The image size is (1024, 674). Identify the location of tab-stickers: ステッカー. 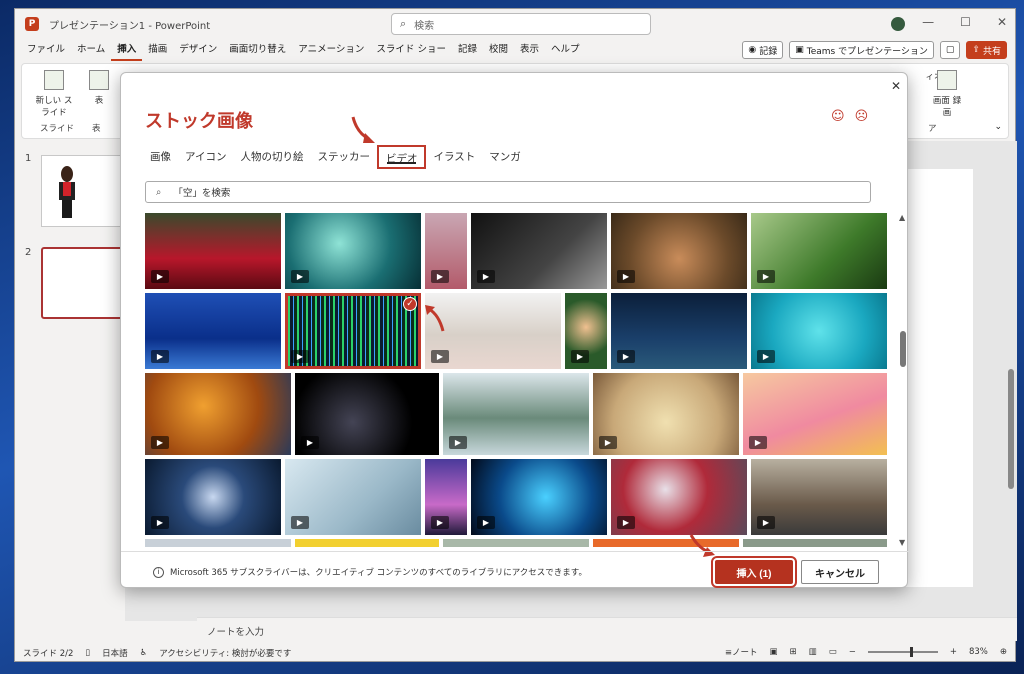
(343, 157).